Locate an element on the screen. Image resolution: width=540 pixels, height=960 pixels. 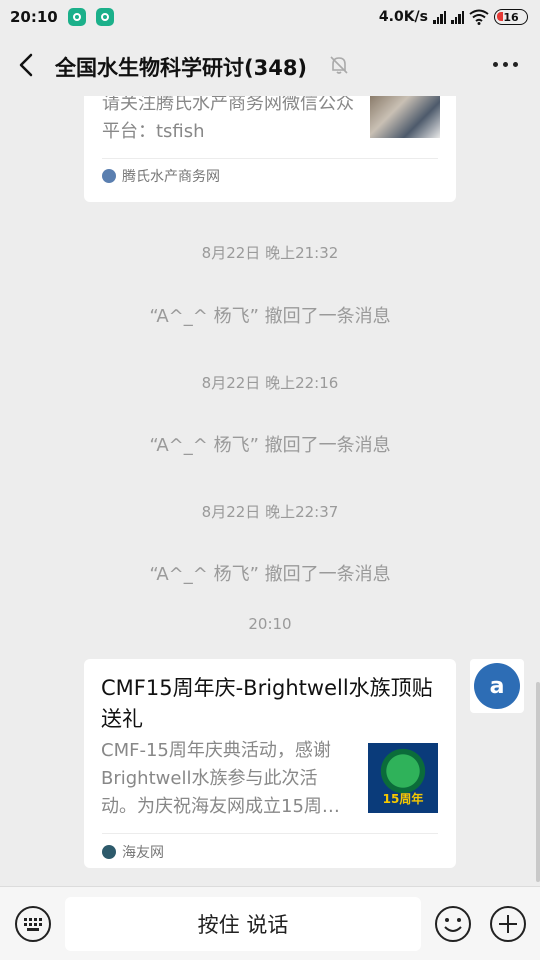
message-timestamp: 8月22日 晚上22:16 is located at coordinates (270, 383).